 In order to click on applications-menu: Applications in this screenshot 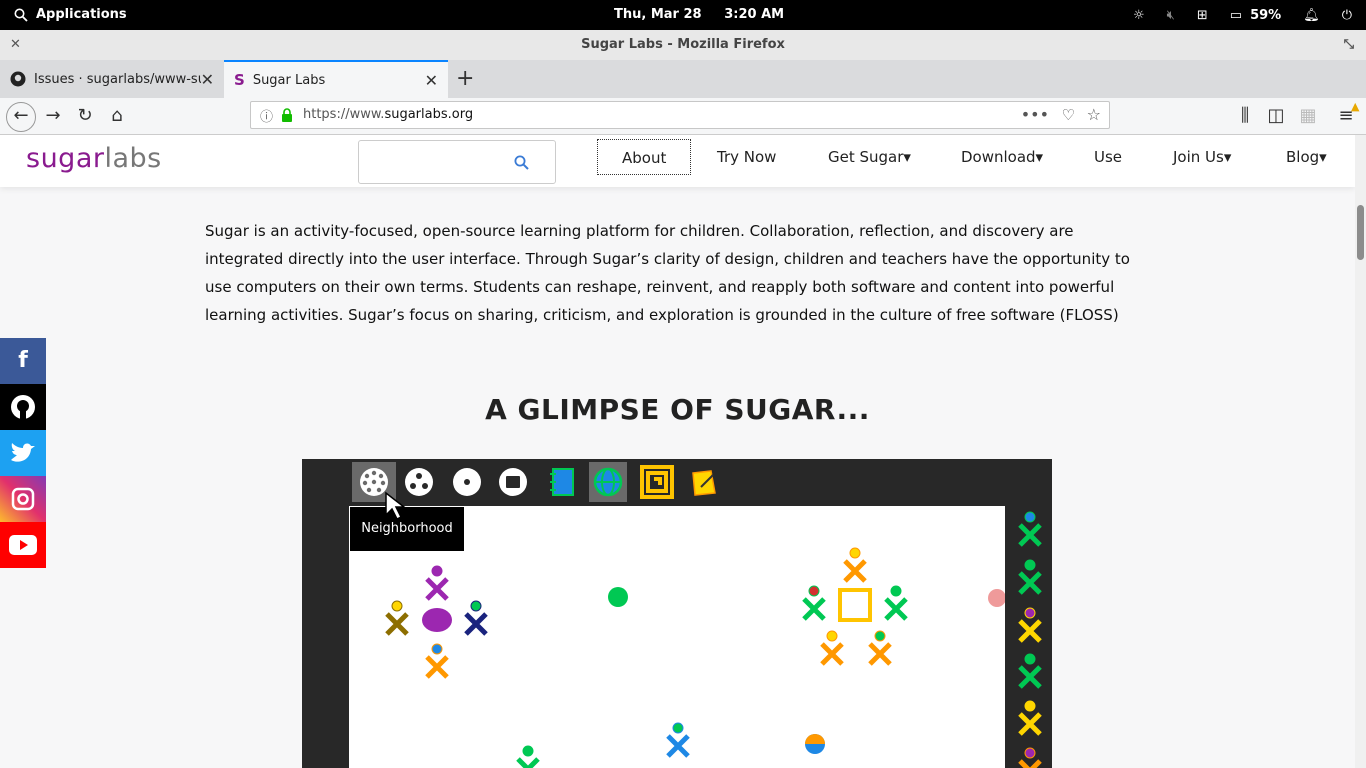, I will do `click(70, 15)`.